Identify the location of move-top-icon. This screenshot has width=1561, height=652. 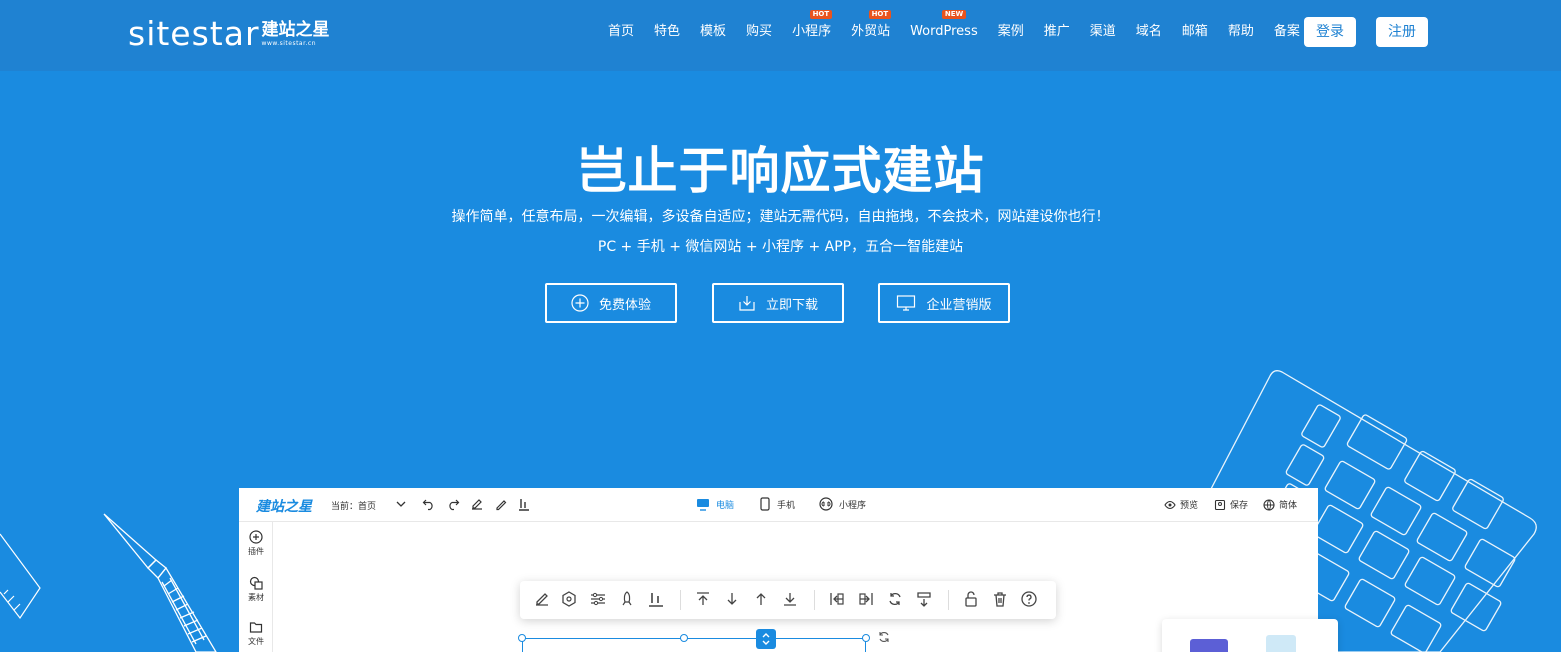
(703, 599).